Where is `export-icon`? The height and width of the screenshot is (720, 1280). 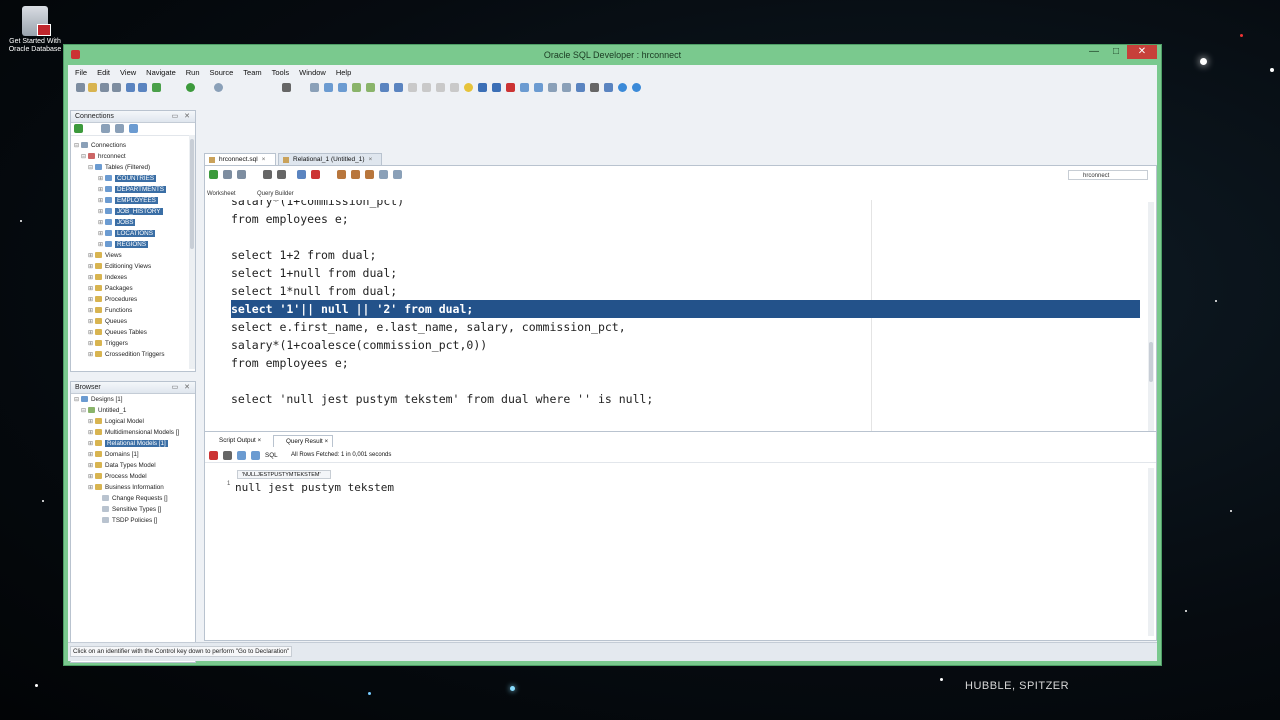
export-icon is located at coordinates (608, 87).